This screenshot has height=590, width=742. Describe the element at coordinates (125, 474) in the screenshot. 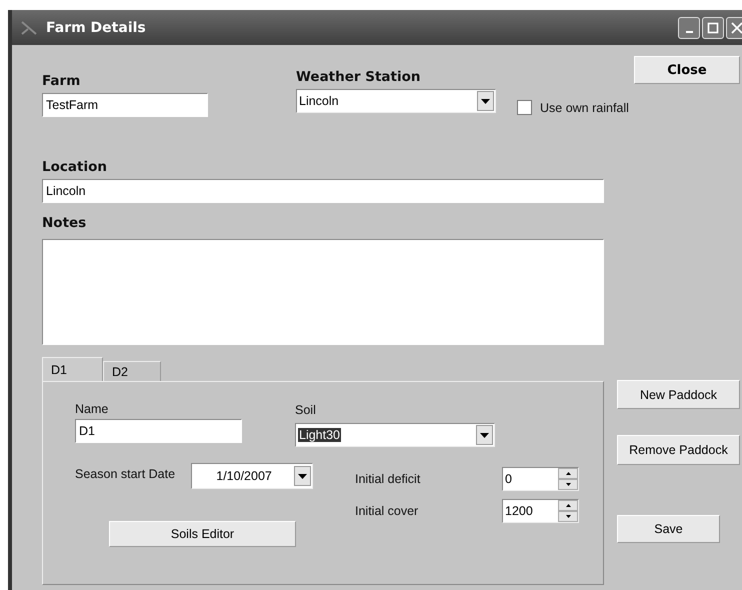

I see `season-start-date-label: Season start Date` at that location.